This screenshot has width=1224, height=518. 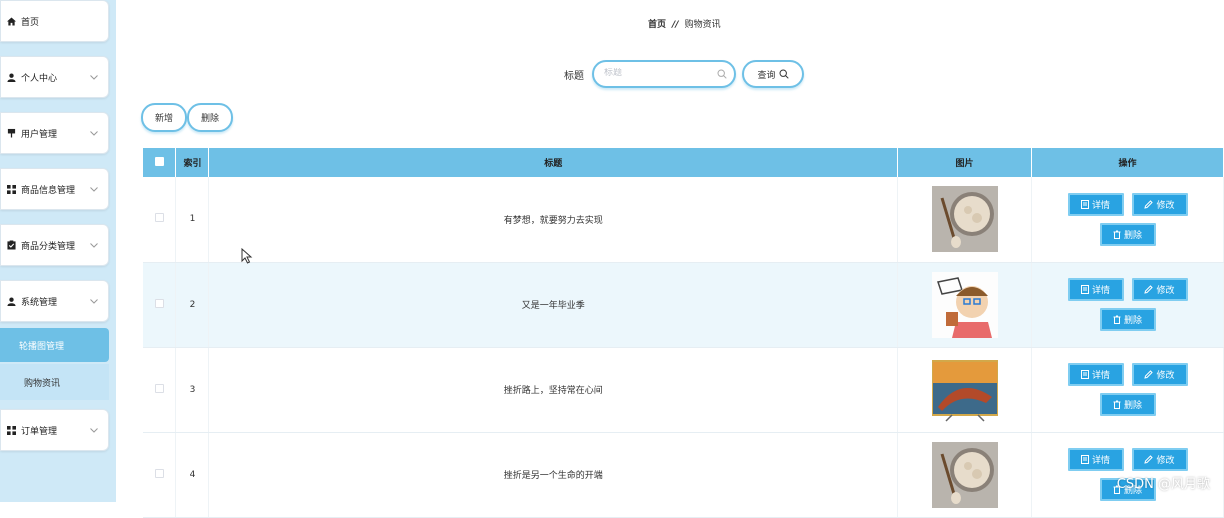 I want to click on table-header-row: 索引 标题 图片 操作, so click(x=683, y=162).